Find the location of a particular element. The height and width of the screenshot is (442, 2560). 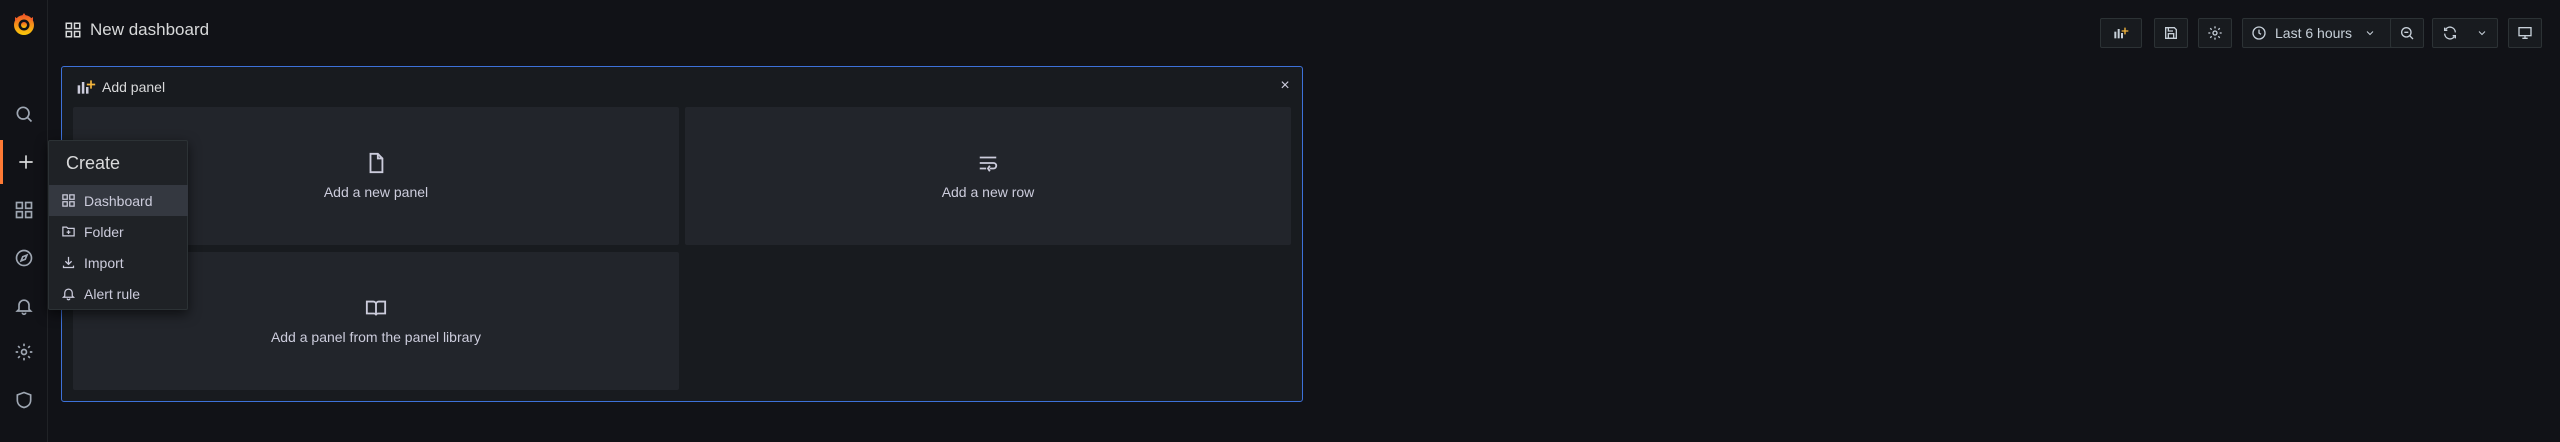

create-menu-title: Create is located at coordinates (93, 163).